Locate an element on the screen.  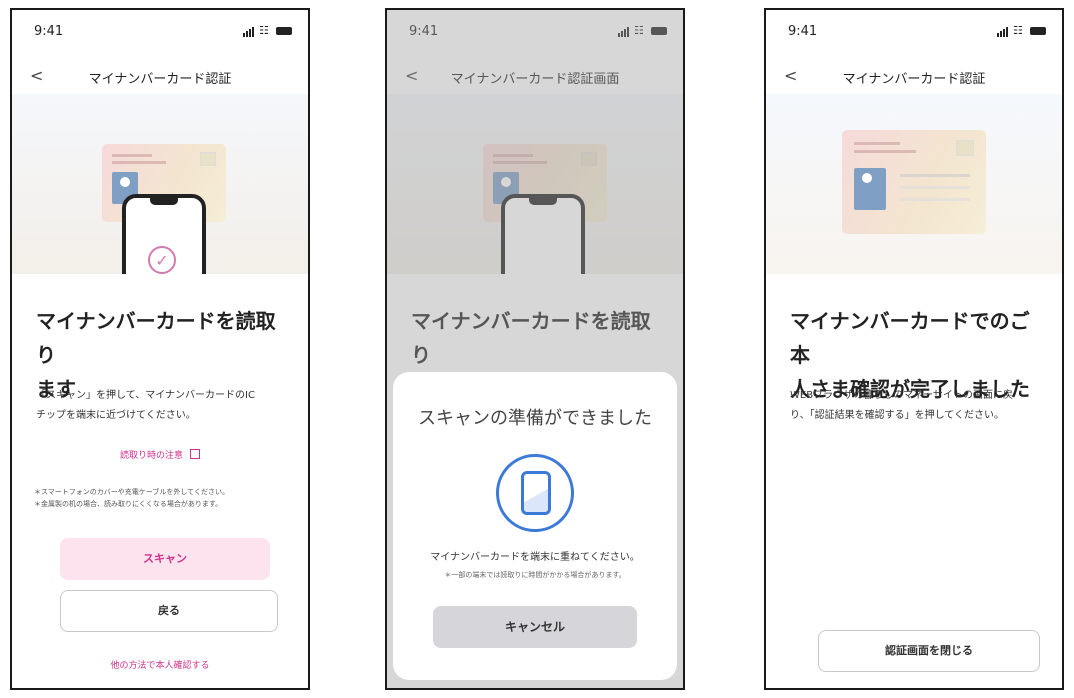
card-illustration: ✓ is located at coordinates (160, 184).